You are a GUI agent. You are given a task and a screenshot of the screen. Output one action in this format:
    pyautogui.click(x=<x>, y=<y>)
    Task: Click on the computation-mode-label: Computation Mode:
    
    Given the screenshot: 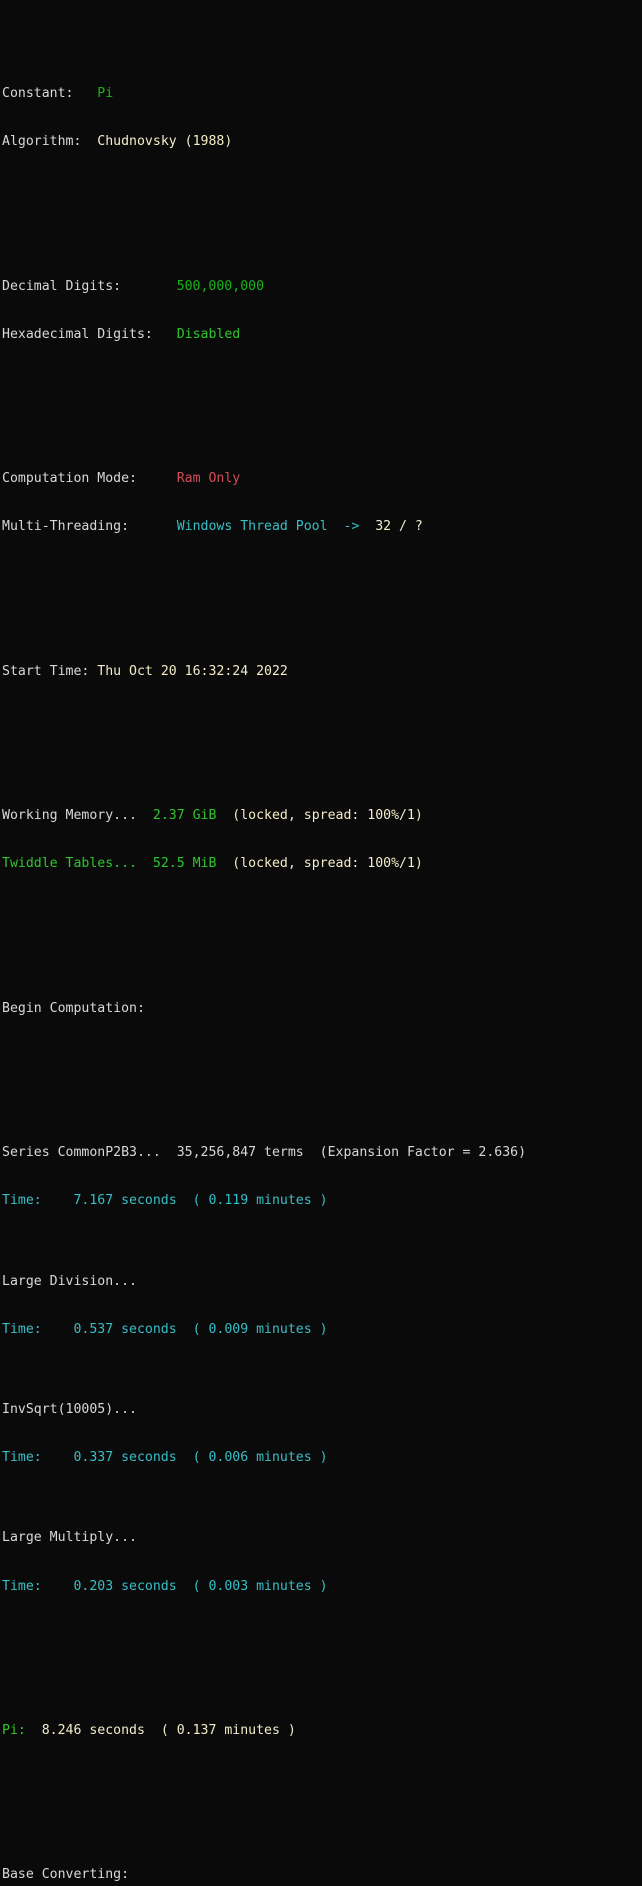 What is the action you would take?
    pyautogui.click(x=69, y=479)
    